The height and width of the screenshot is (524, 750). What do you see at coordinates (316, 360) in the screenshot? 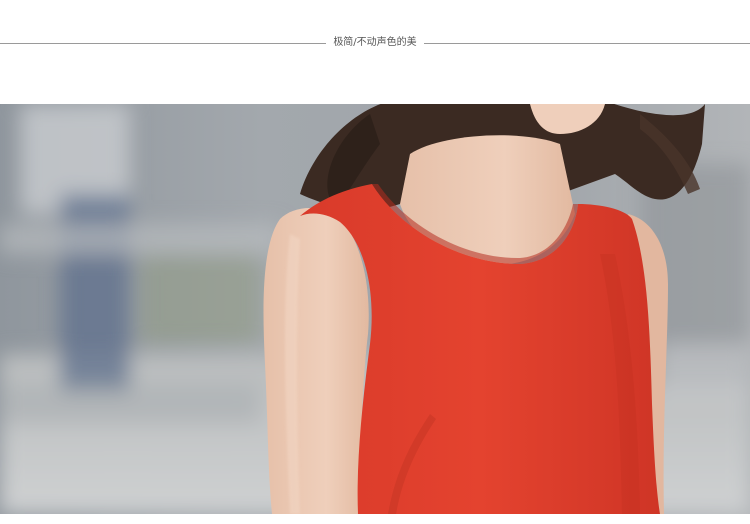
I see `left-arm` at bounding box center [316, 360].